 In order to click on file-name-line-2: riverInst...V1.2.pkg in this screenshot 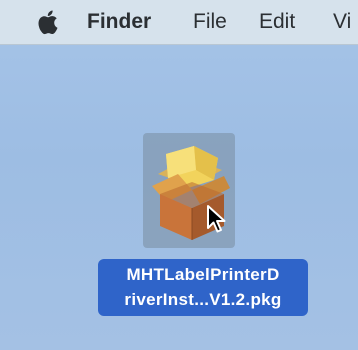, I will do `click(203, 299)`.